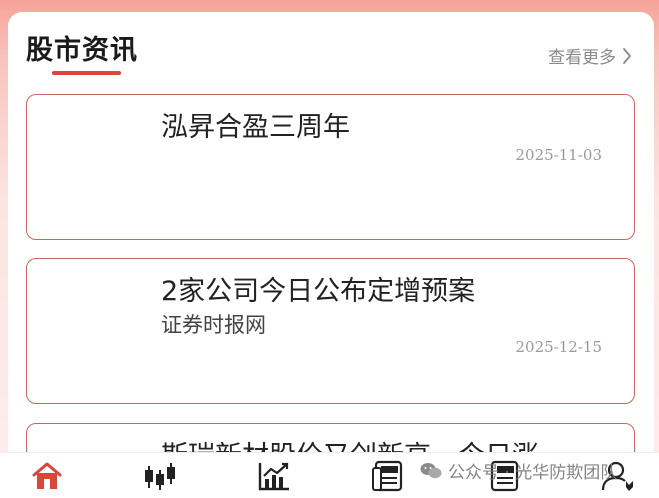 Image resolution: width=659 pixels, height=498 pixels. Describe the element at coordinates (558, 347) in the screenshot. I see `news-date: 2025-12-15` at that location.